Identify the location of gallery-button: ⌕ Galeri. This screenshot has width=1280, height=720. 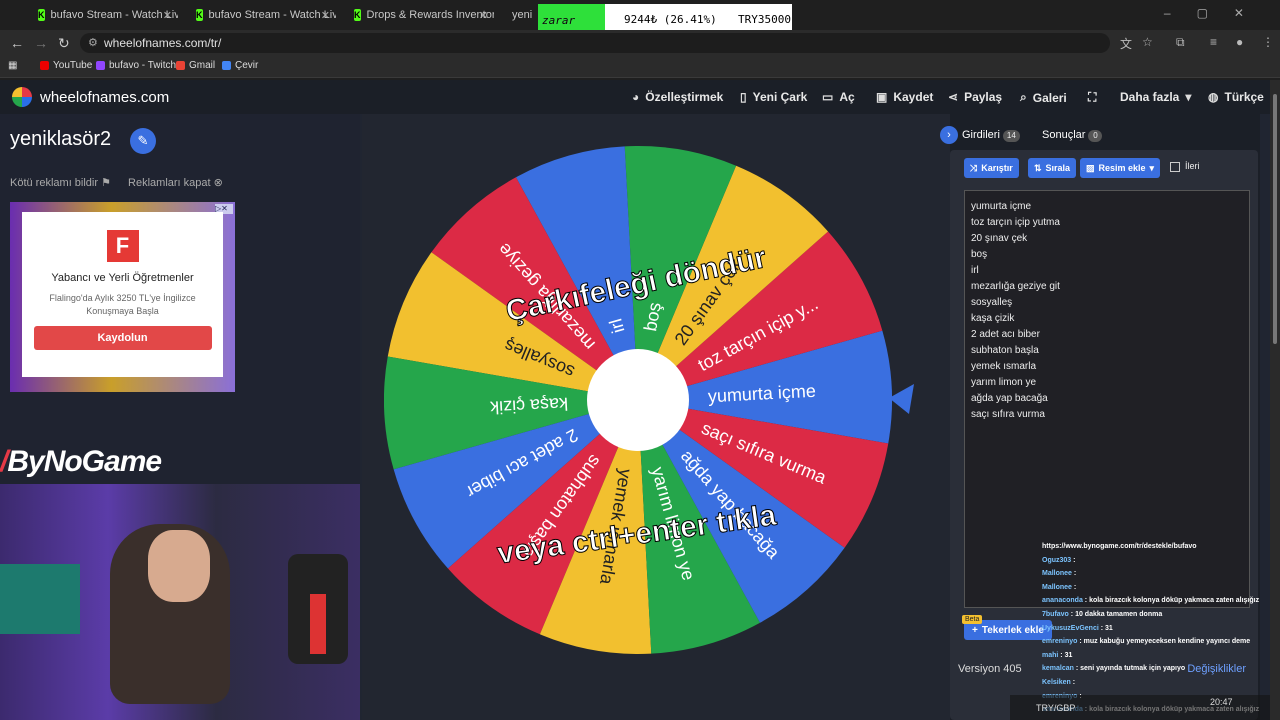
(1043, 97).